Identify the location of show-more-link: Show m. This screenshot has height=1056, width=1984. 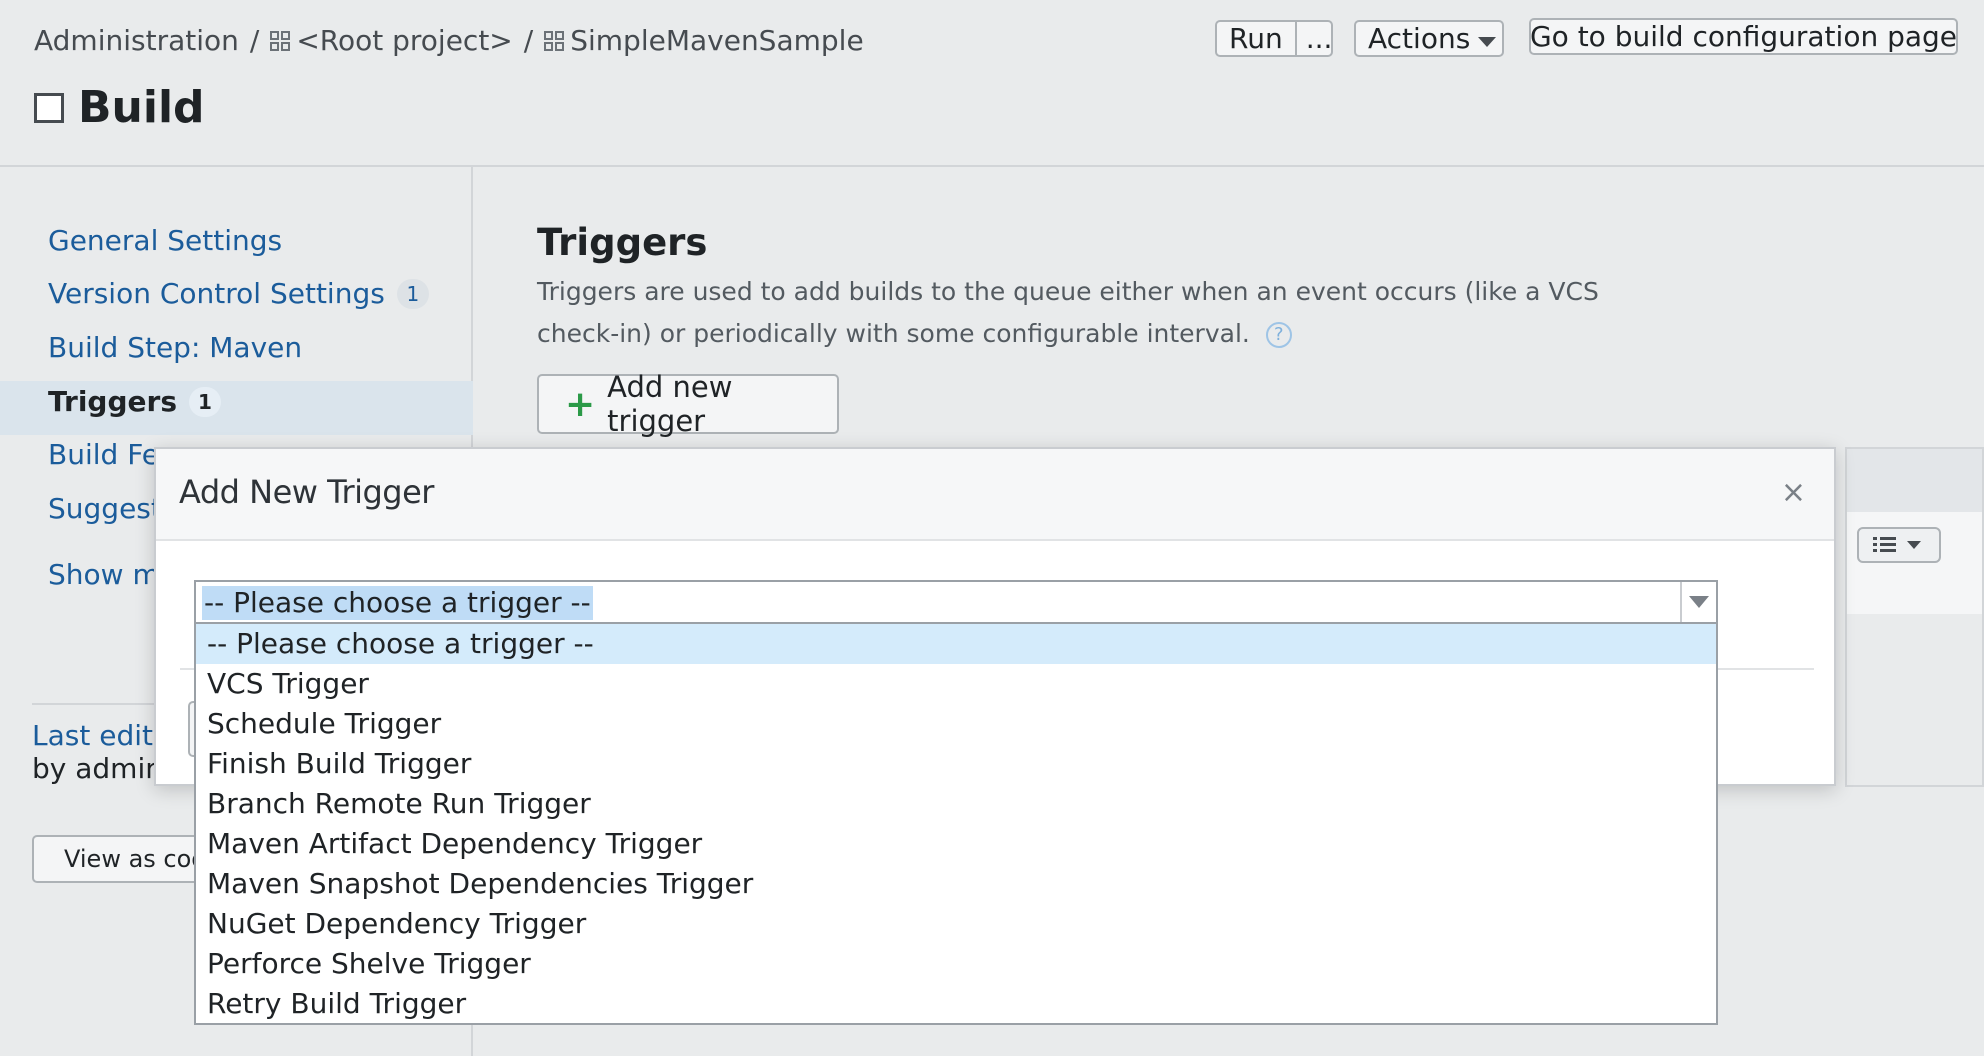
(104, 574).